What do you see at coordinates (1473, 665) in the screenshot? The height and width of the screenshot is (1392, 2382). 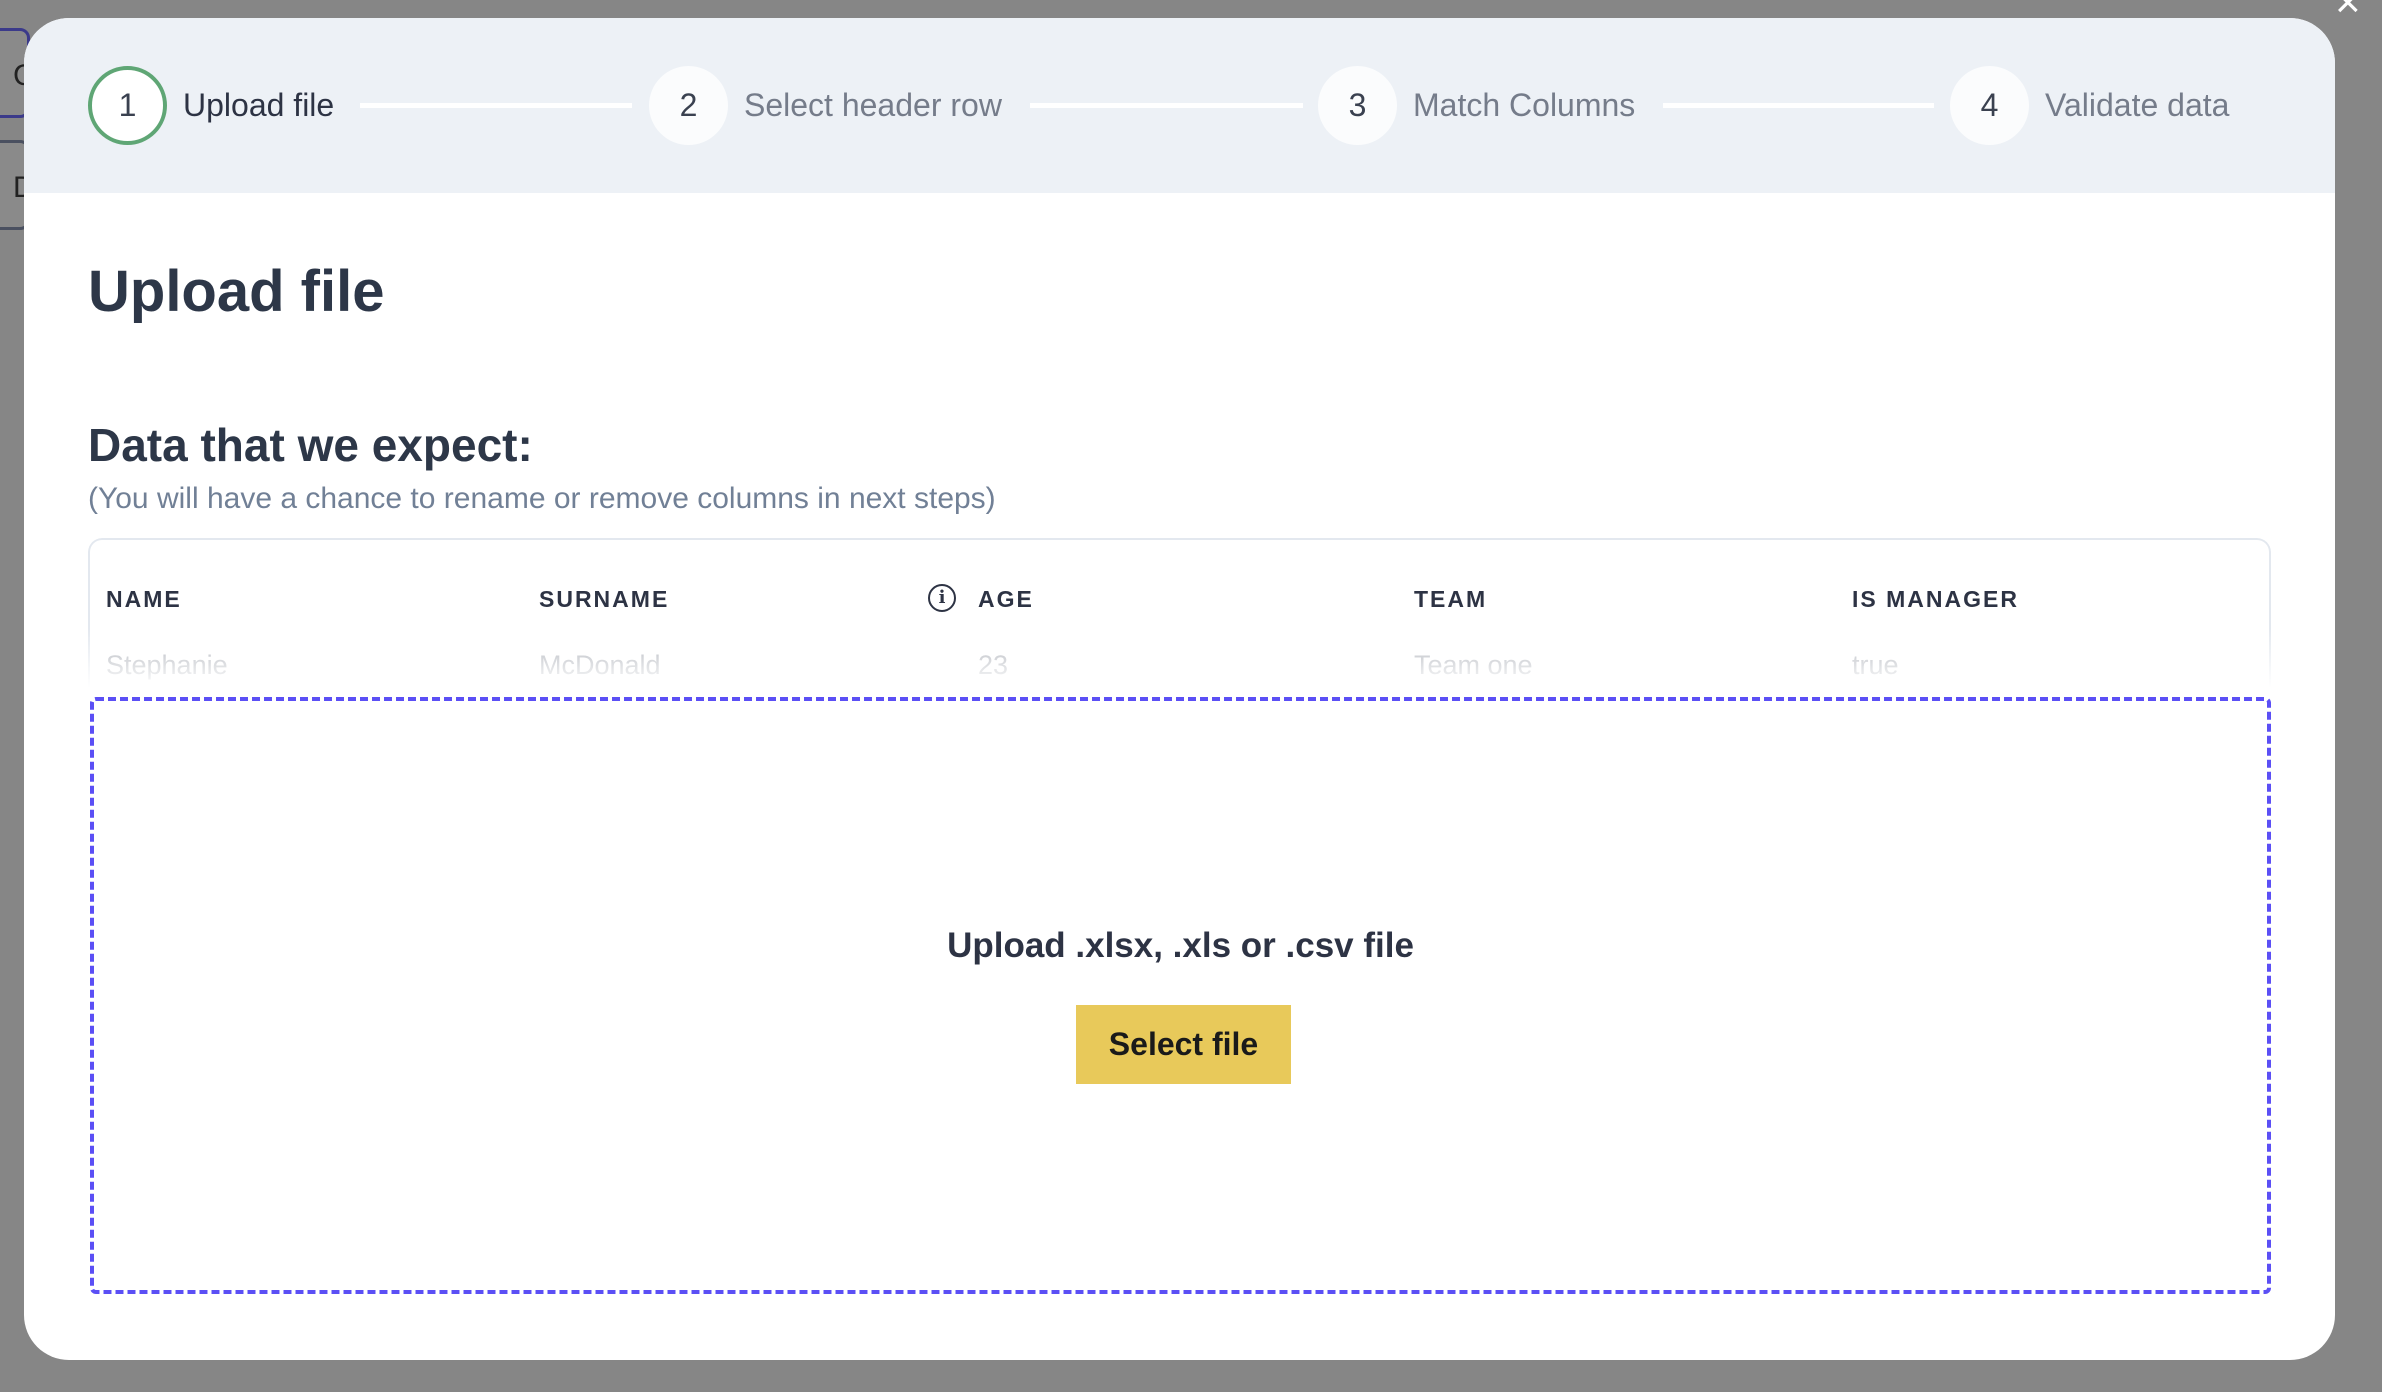 I see `example-cell: Team one` at bounding box center [1473, 665].